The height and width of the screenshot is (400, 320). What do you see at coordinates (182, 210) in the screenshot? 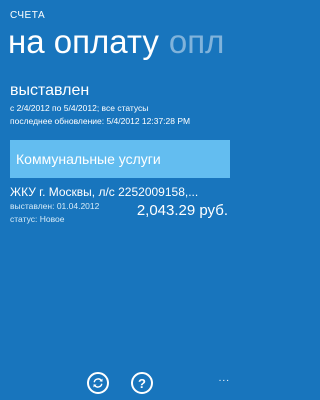
I see `bill-amount: 2,043.29 руб.` at bounding box center [182, 210].